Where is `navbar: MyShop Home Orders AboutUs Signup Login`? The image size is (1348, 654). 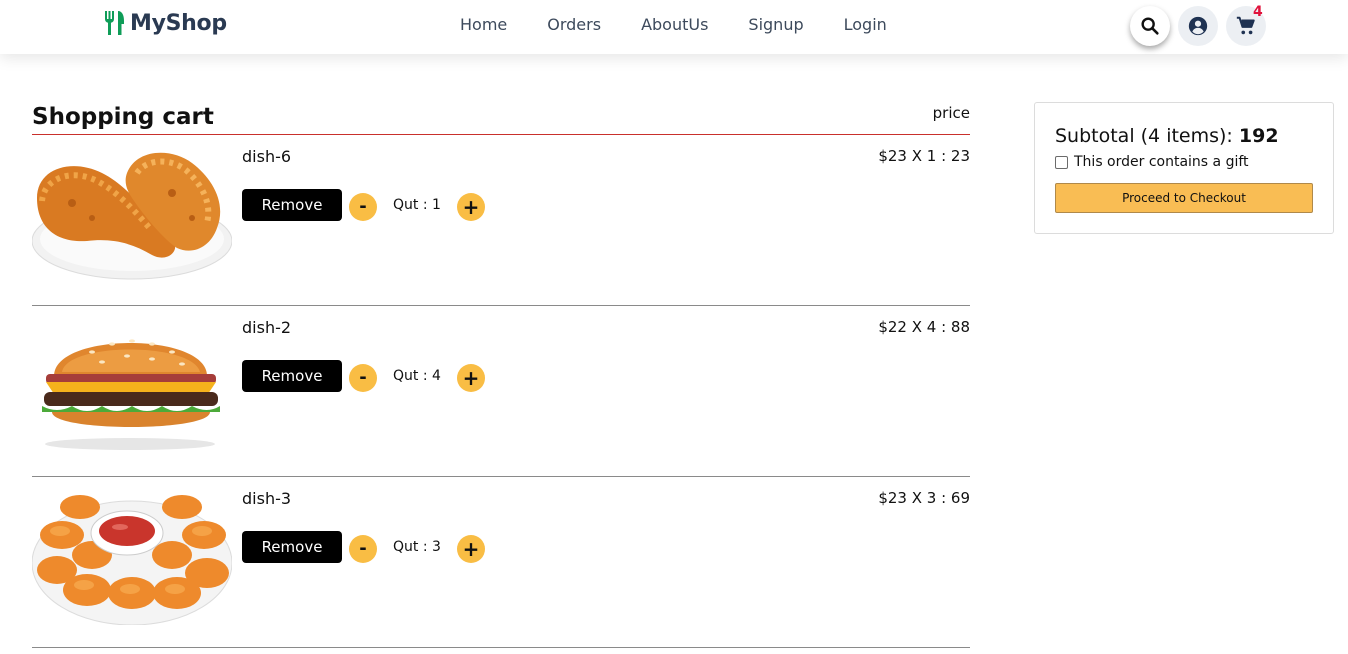
navbar: MyShop Home Orders AboutUs Signup Login is located at coordinates (674, 27).